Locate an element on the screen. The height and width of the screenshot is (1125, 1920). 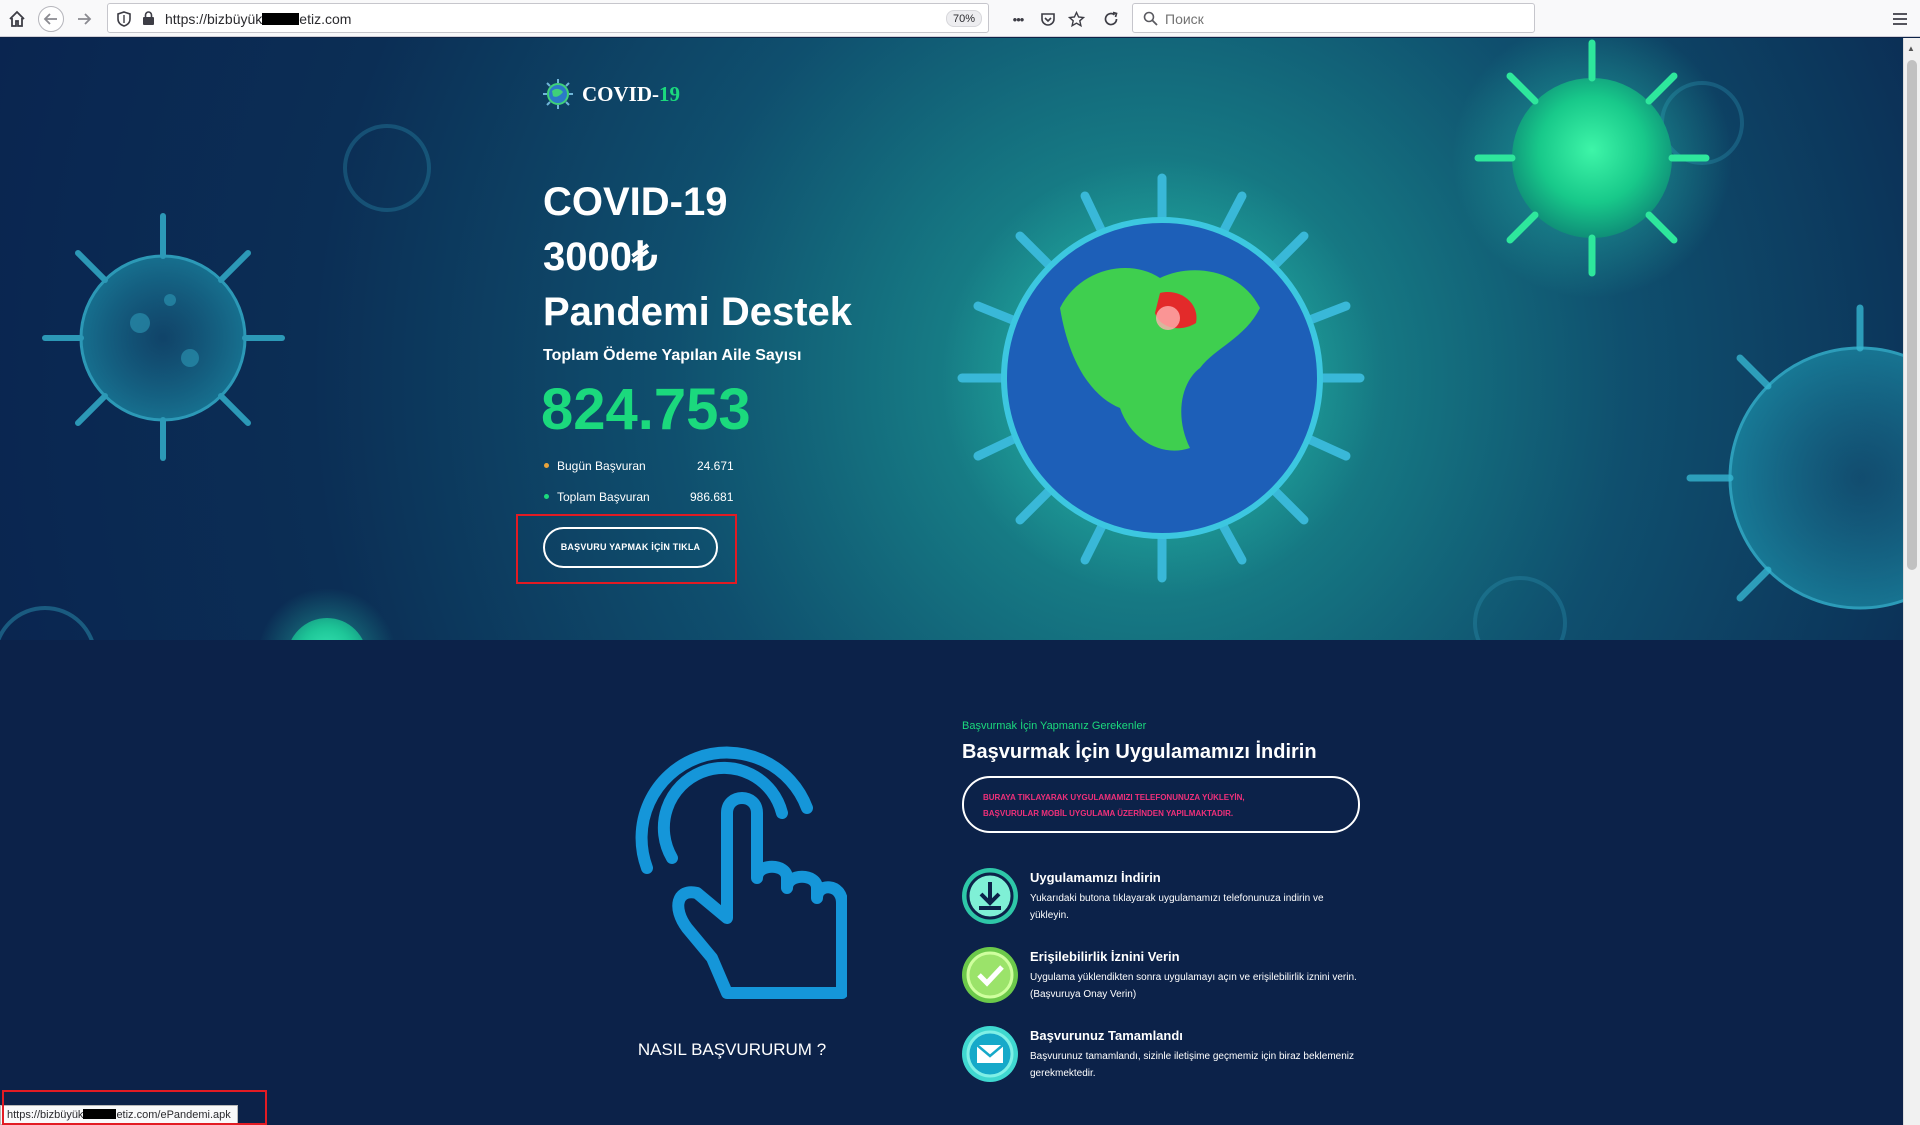
pocket-icon is located at coordinates (1048, 19).